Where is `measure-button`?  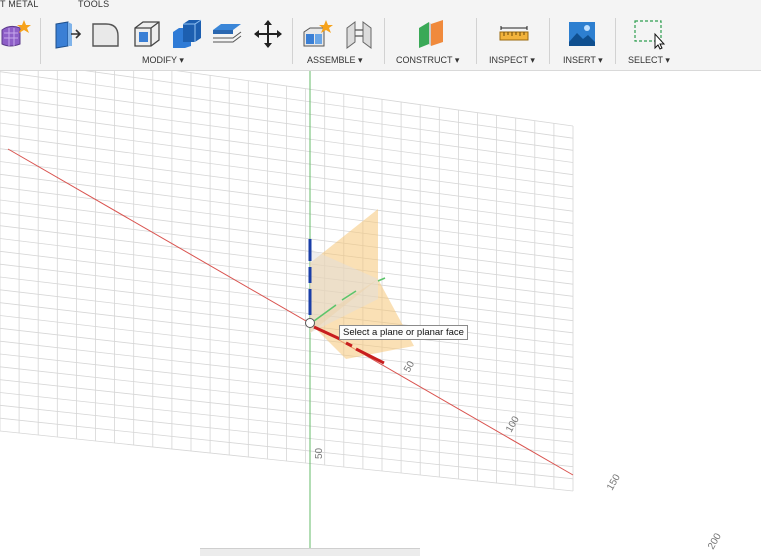 measure-button is located at coordinates (514, 34).